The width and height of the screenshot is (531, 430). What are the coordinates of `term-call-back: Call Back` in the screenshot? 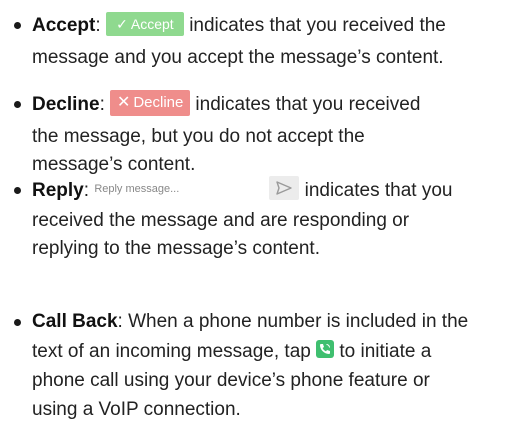 It's located at (75, 321).